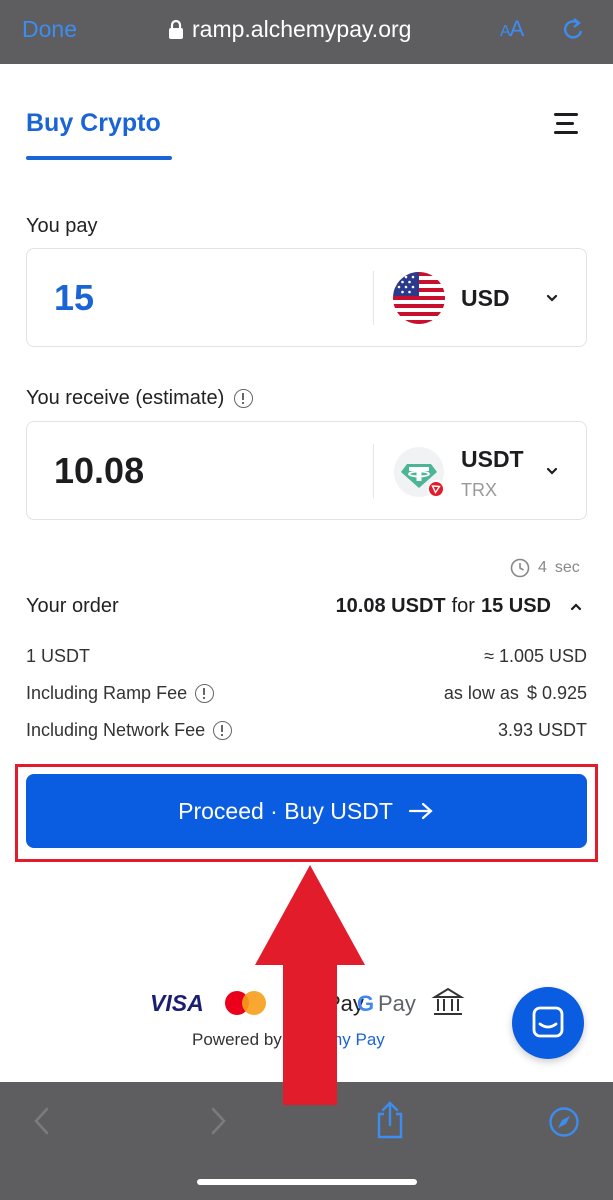  I want to click on ramp-fee-row: Including Ramp Fee as low as $ 0.925, so click(306, 693).